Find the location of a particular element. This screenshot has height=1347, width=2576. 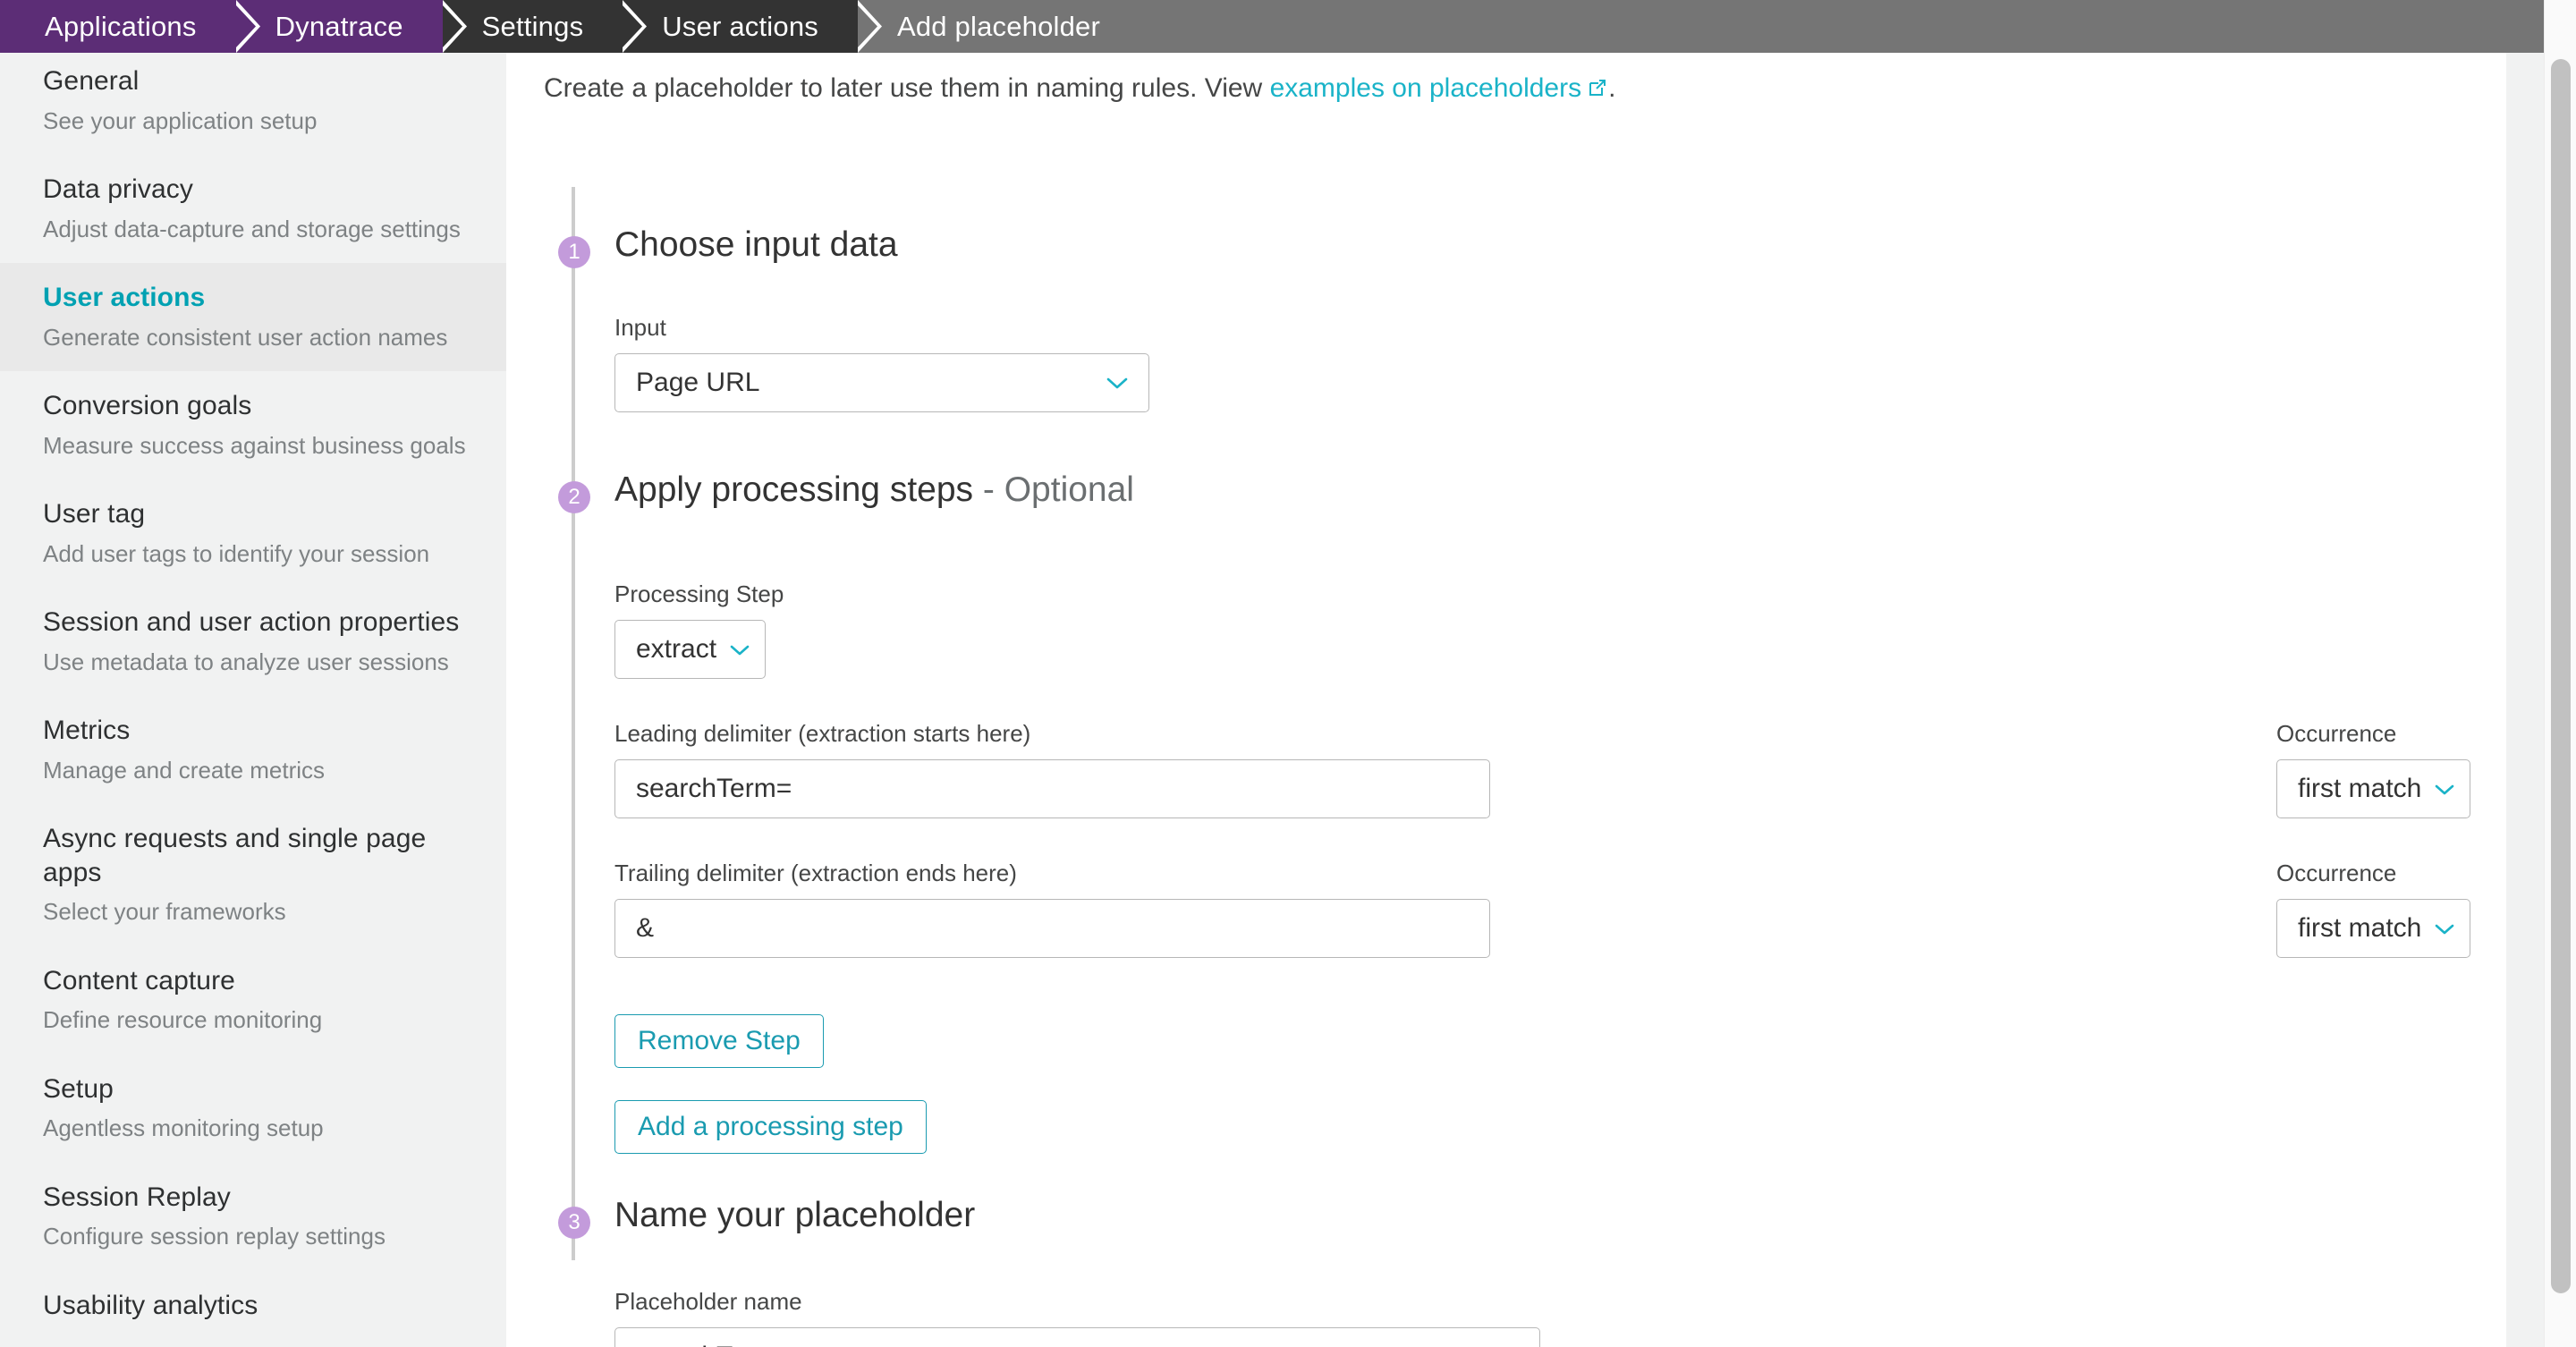

intro-suffix: . is located at coordinates (1612, 88).